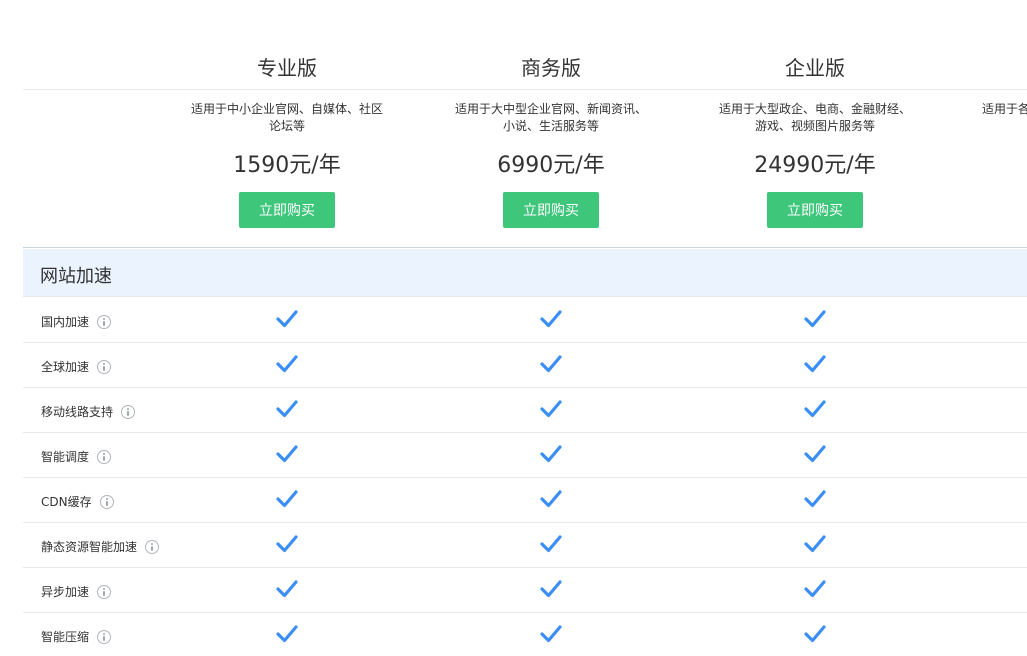  I want to click on feature-row: CDN缓存, so click(525, 500).